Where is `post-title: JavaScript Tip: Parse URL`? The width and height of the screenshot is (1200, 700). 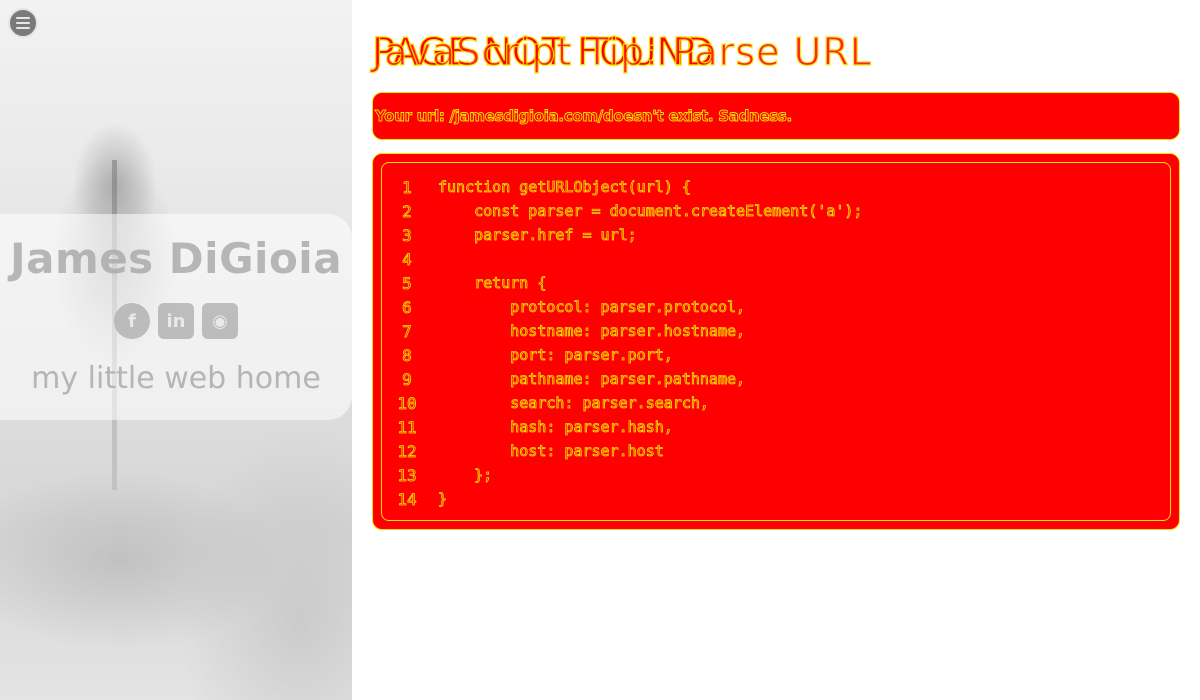
post-title: JavaScript Tip: Parse URL is located at coordinates (621, 51).